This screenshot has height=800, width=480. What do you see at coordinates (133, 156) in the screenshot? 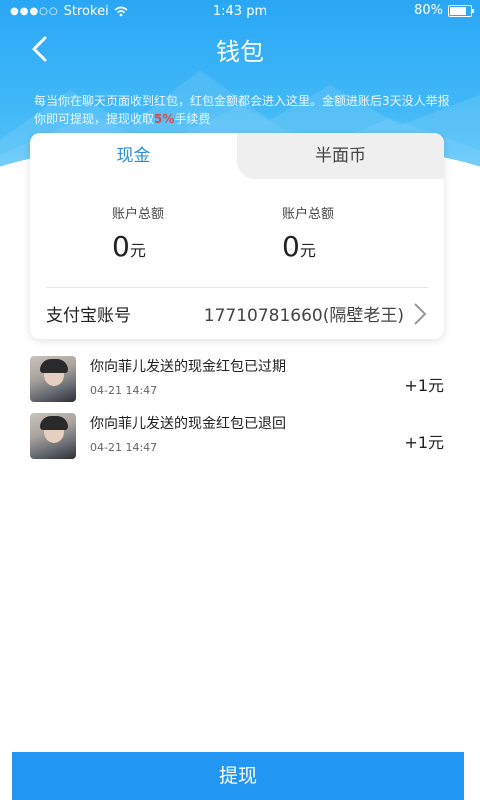
I see `tab-cash: 现金` at bounding box center [133, 156].